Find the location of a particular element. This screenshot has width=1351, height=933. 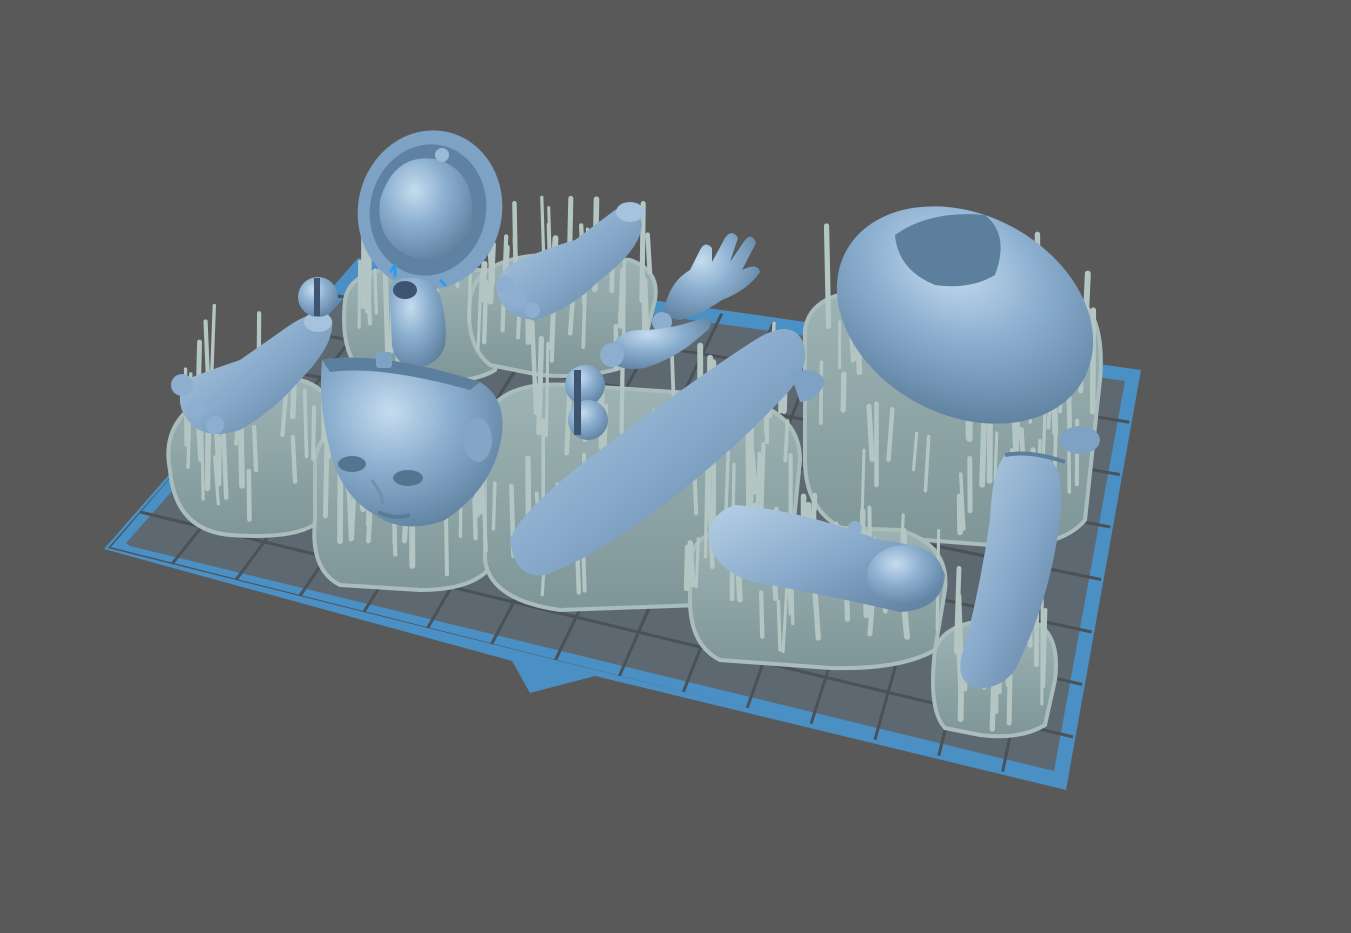

ball-joint-small-model is located at coordinates (318, 297).